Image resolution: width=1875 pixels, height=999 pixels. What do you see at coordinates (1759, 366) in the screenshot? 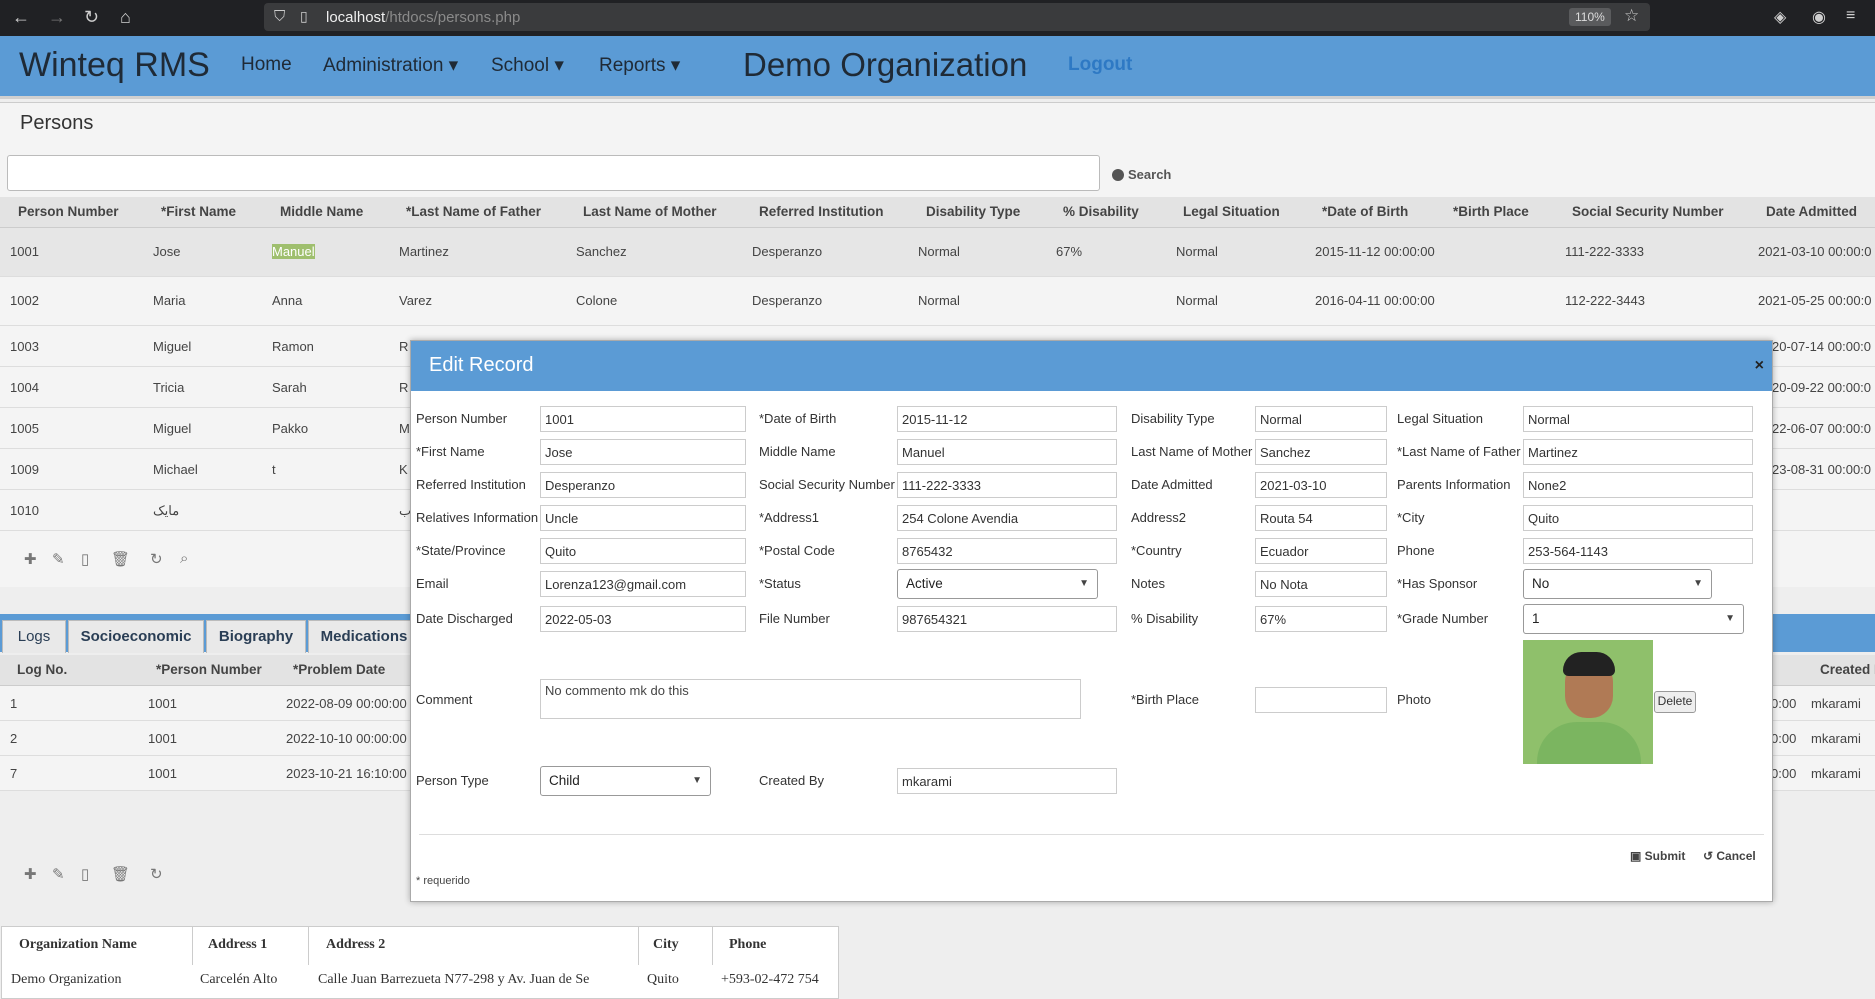
I see `close-icon: ×` at bounding box center [1759, 366].